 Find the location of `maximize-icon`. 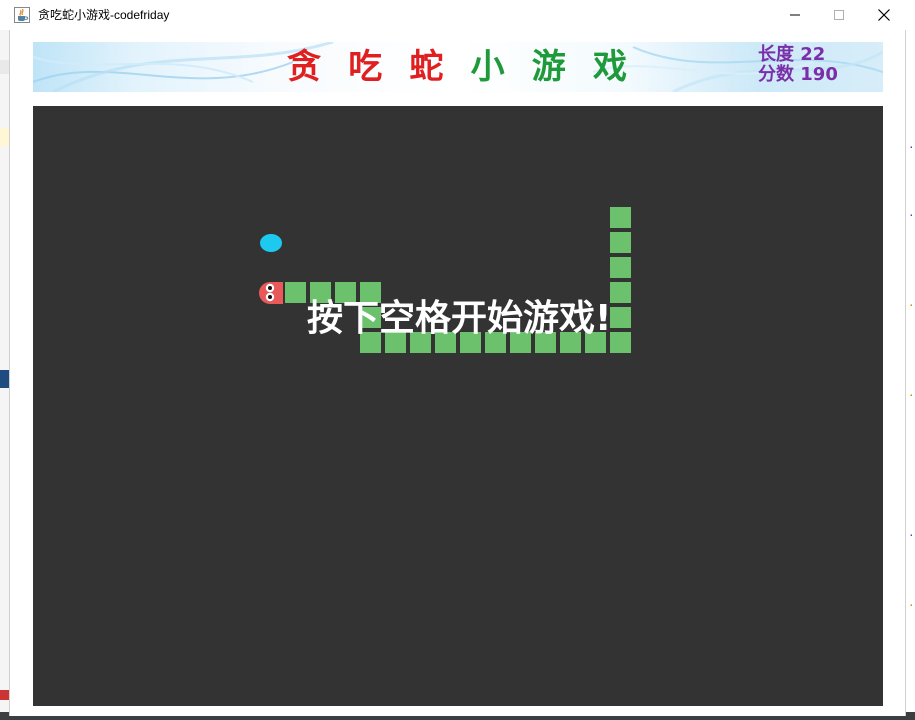

maximize-icon is located at coordinates (839, 15).